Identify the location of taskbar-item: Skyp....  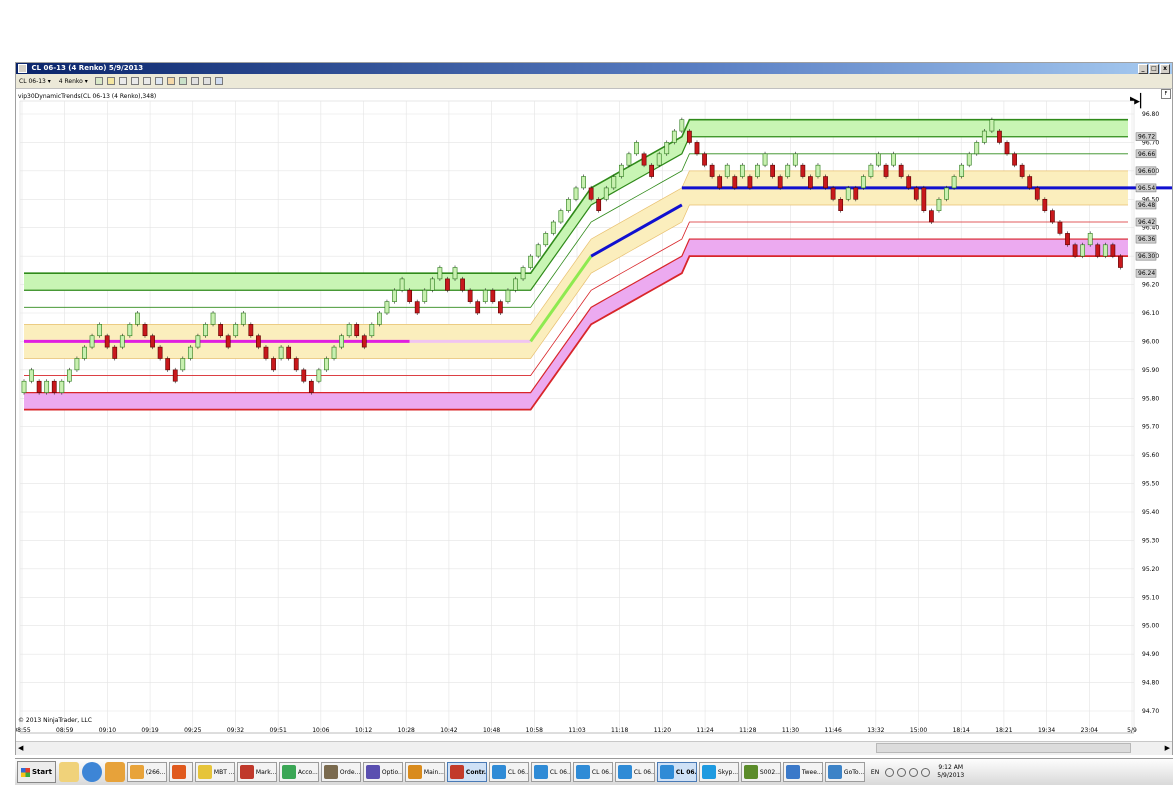
(718, 772).